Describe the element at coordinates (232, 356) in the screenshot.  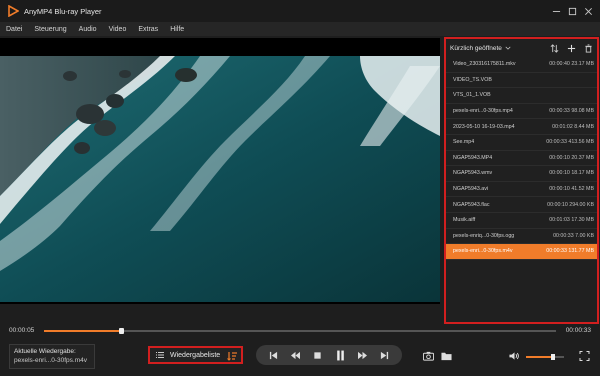
I see `playlist-sort-icon` at that location.